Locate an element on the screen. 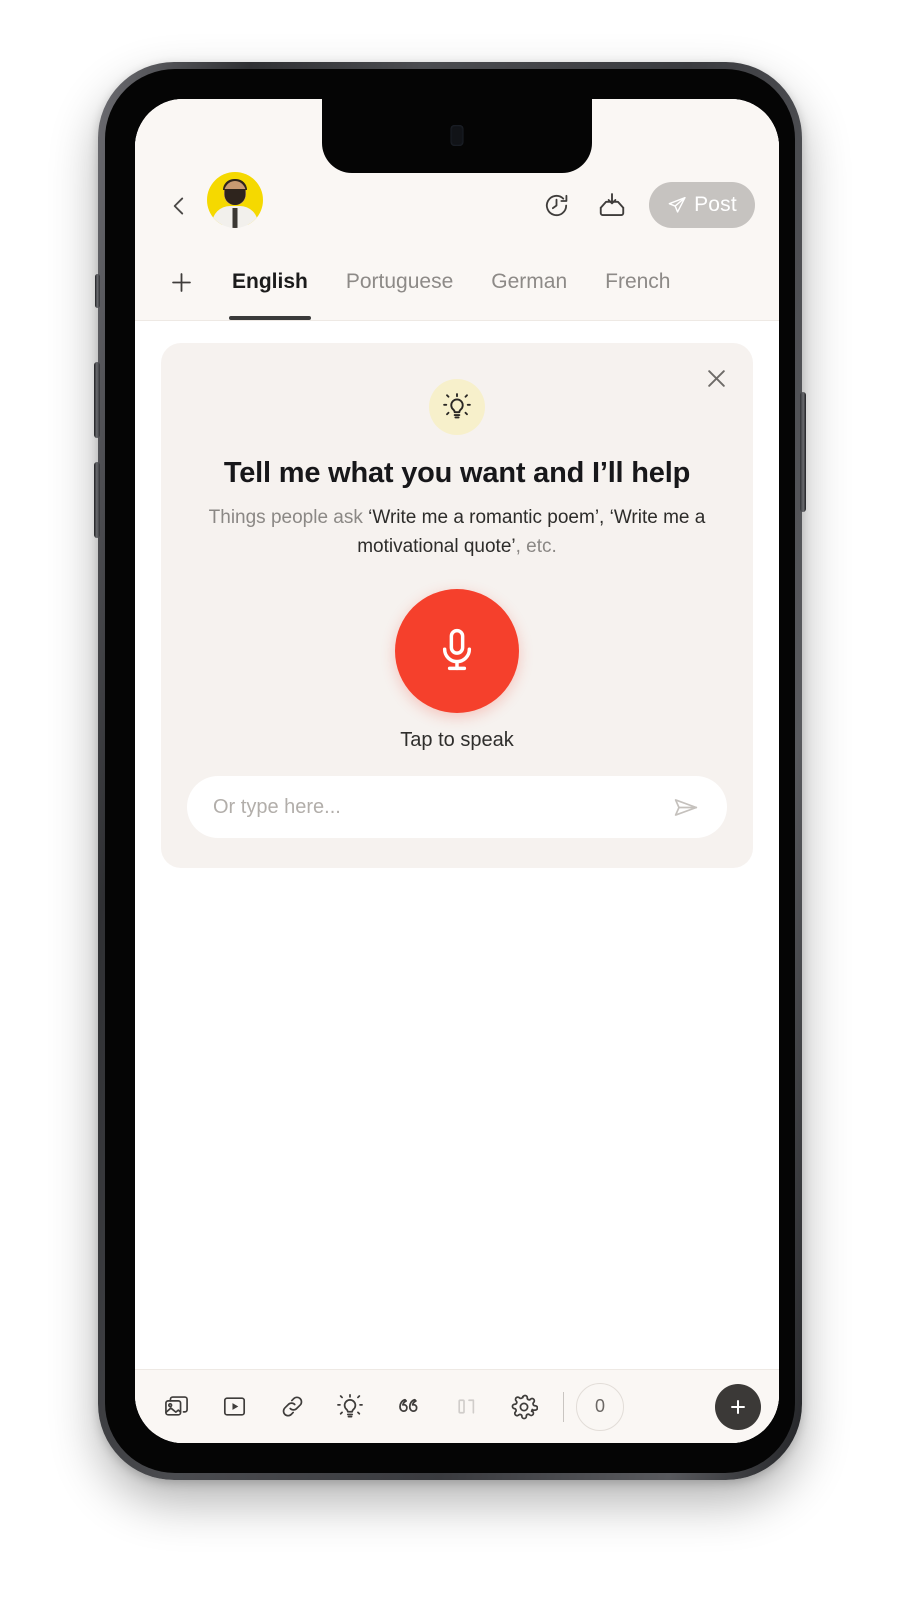 The height and width of the screenshot is (1599, 900). earpiece-speaker-icon is located at coordinates (457, 135).